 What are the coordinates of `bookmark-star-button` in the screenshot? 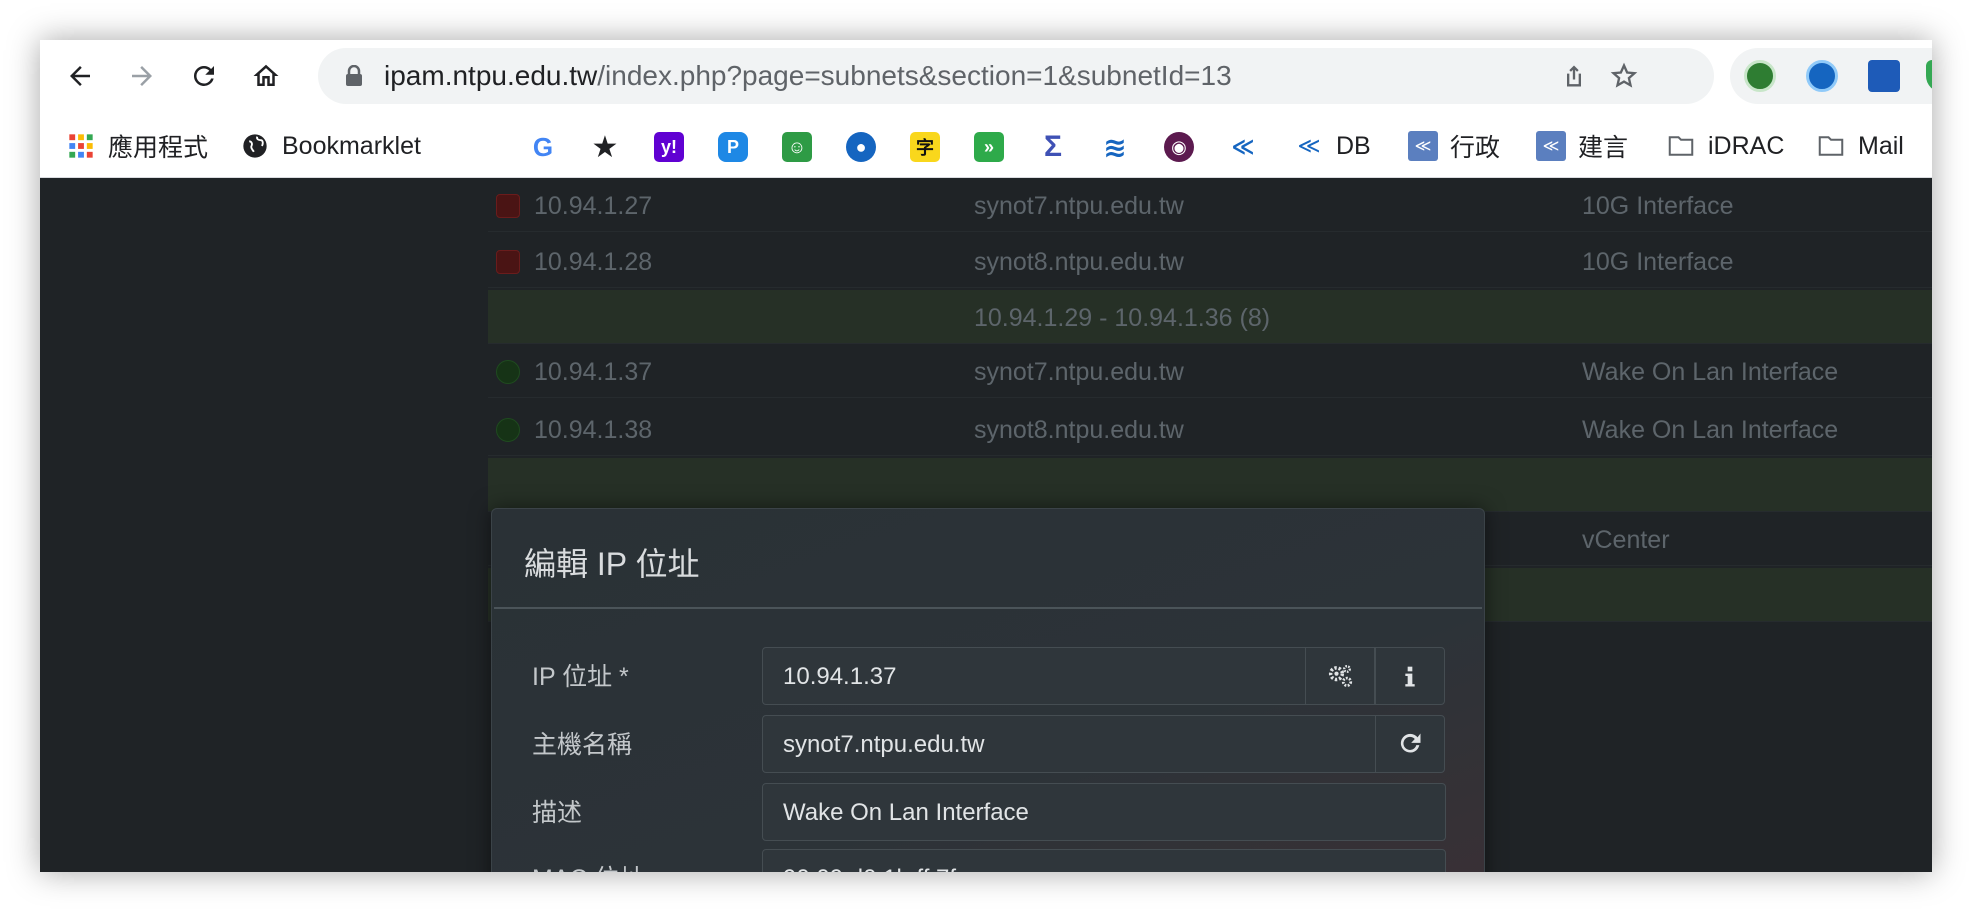 It's located at (1624, 76).